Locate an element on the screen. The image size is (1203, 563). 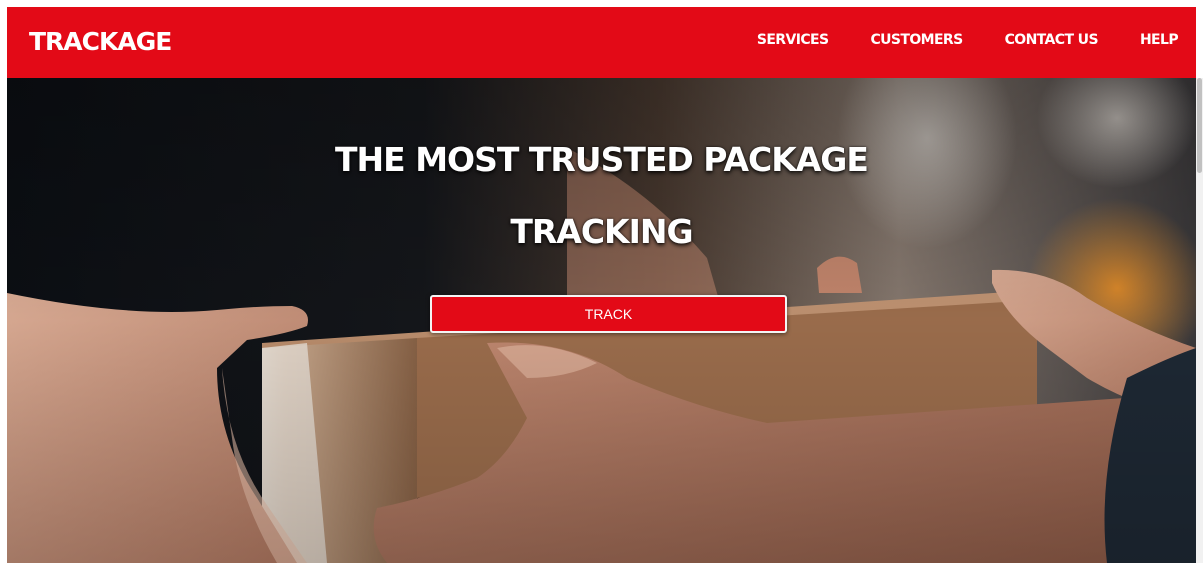
hero-headline-line2: TRACKING is located at coordinates (601, 231).